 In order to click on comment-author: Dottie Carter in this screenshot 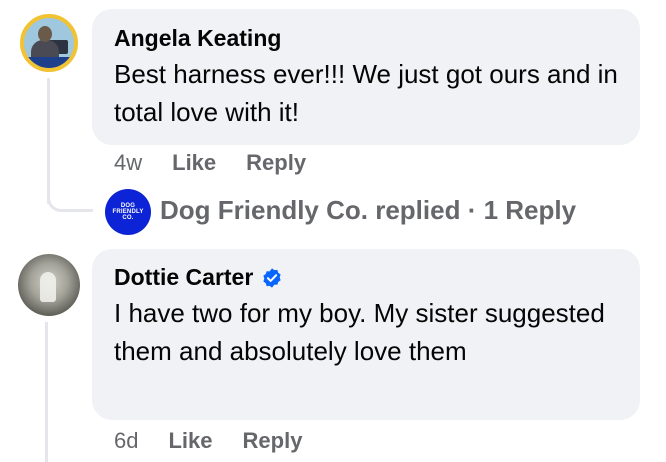, I will do `click(198, 277)`.